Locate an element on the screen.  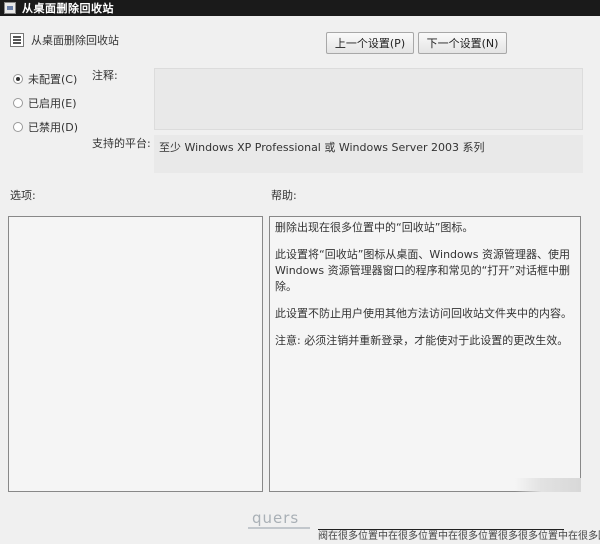
options-label: 选项: is located at coordinates (23, 195).